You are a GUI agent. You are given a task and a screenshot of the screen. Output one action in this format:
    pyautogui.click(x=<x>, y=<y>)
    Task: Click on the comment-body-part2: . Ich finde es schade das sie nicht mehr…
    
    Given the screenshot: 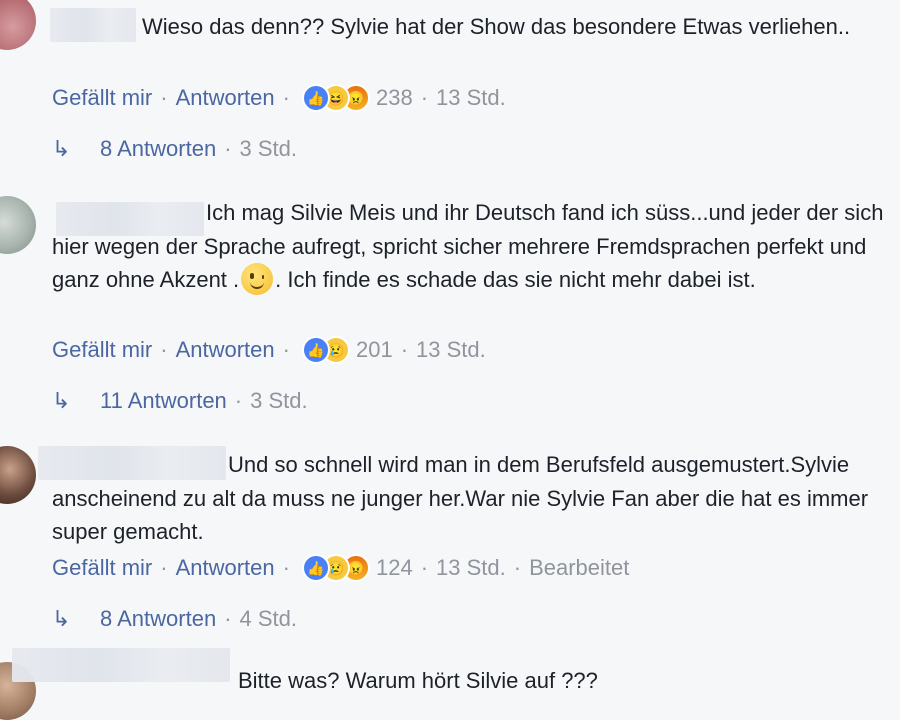 What is the action you would take?
    pyautogui.click(x=515, y=279)
    